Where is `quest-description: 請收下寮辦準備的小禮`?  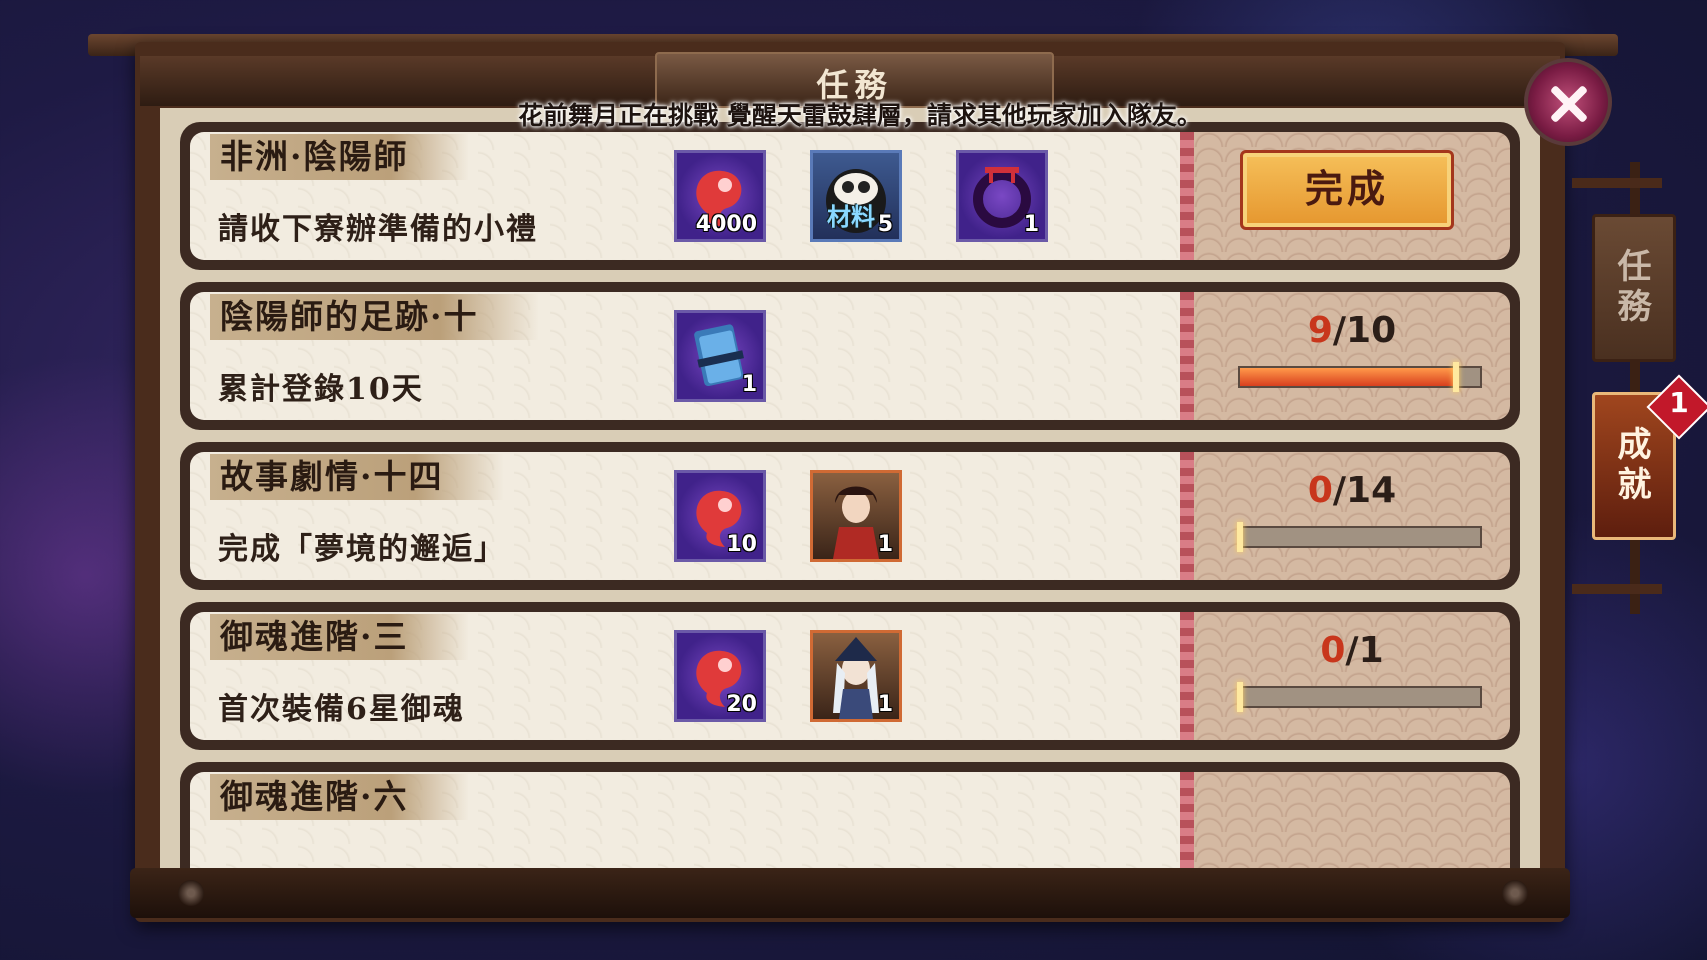 quest-description: 請收下寮辦準備的小禮 is located at coordinates (378, 229).